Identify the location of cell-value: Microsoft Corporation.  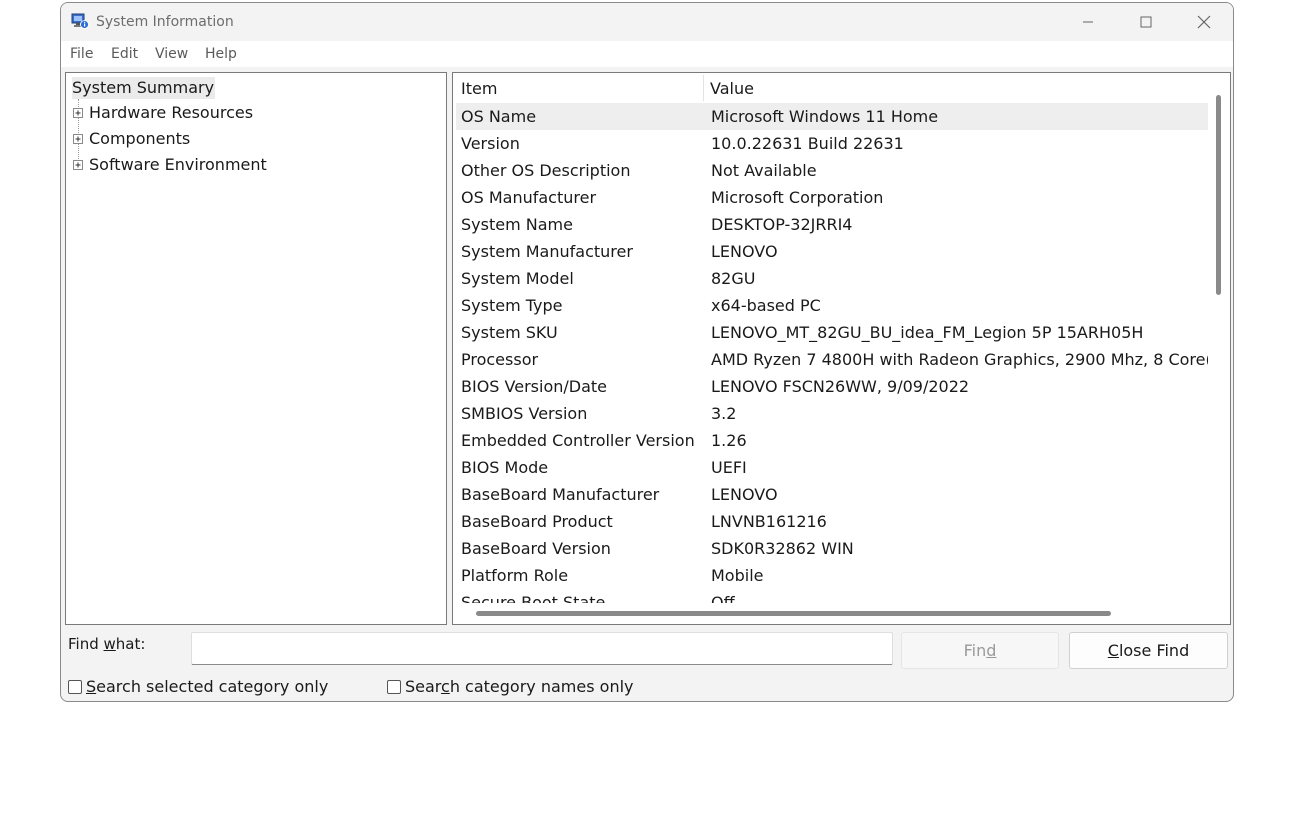
(797, 197).